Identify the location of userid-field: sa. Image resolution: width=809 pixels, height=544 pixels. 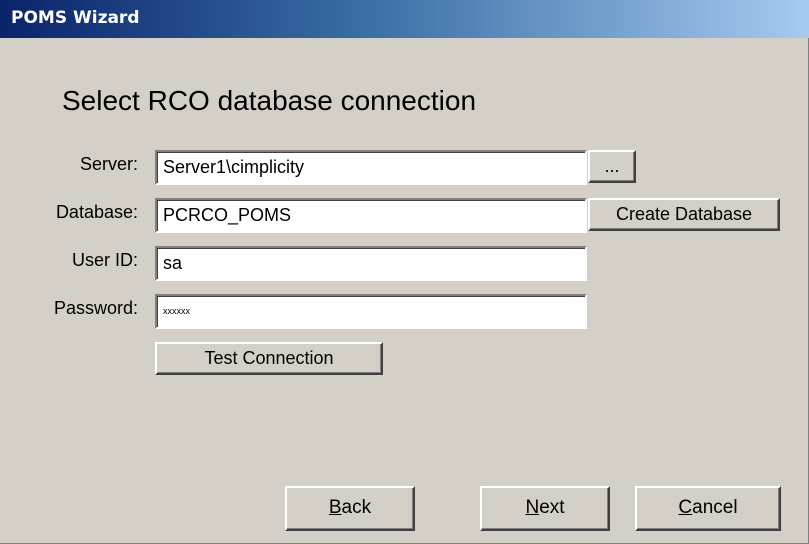
(371, 263).